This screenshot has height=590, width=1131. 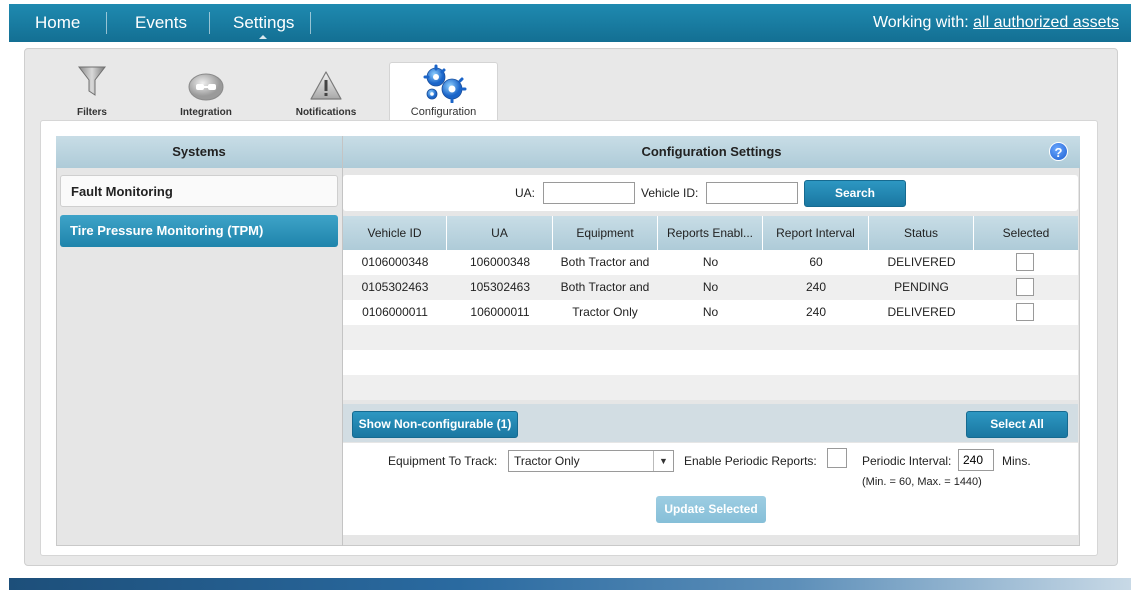 I want to click on tab-label: Filters, so click(x=91, y=112).